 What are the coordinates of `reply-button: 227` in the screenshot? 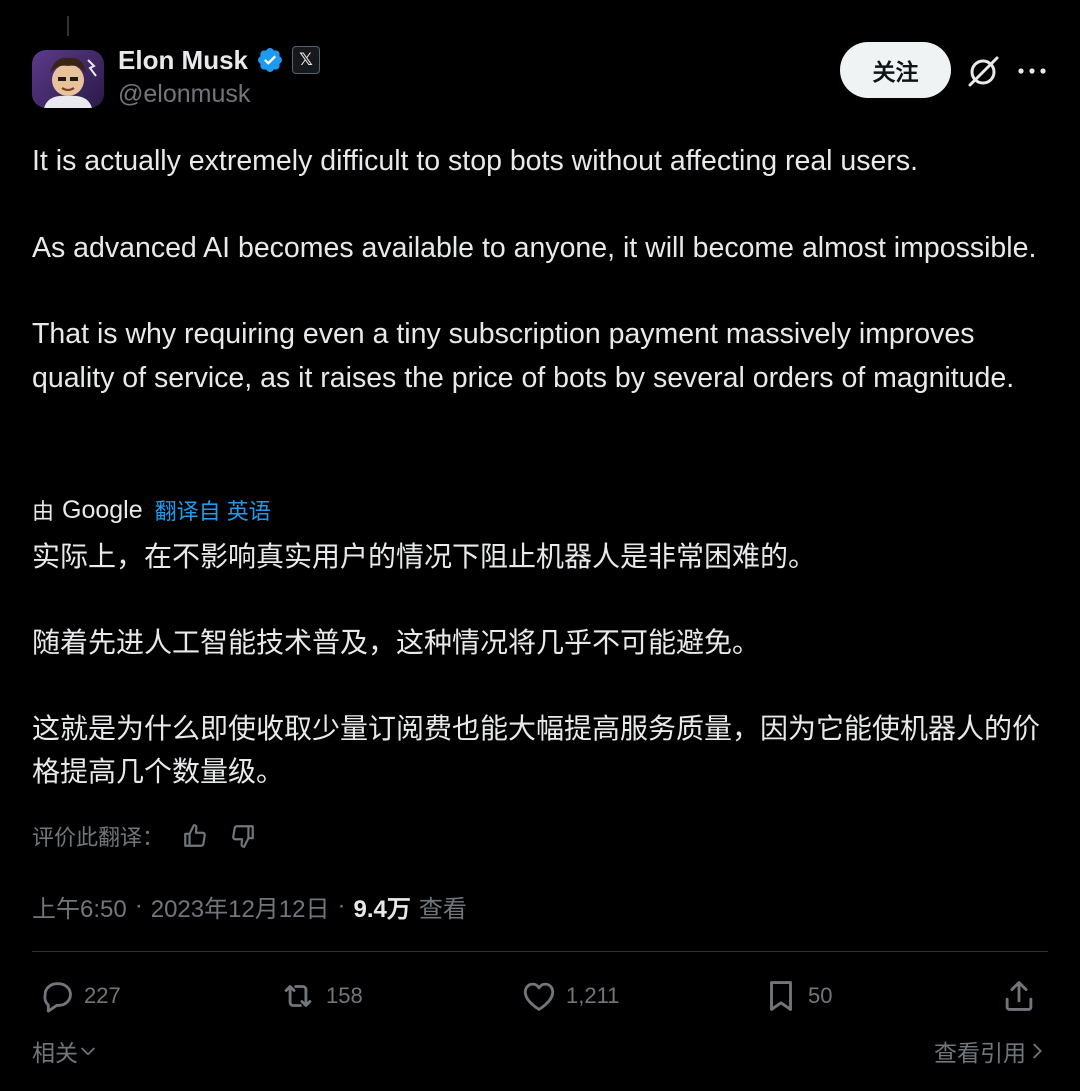 It's located at (79, 996).